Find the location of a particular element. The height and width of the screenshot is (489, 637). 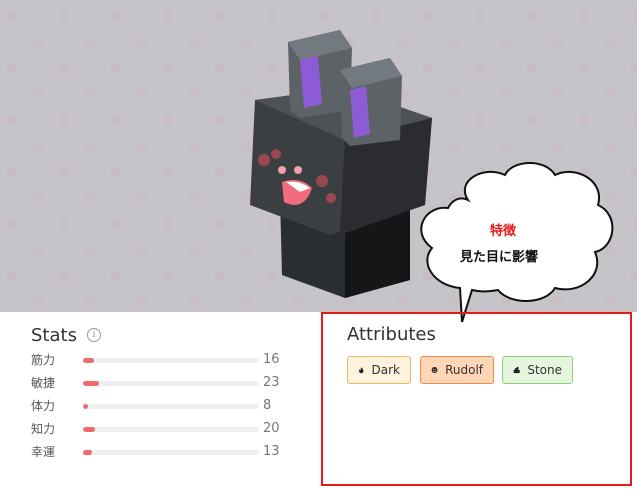

stat-value: 20 is located at coordinates (271, 428).